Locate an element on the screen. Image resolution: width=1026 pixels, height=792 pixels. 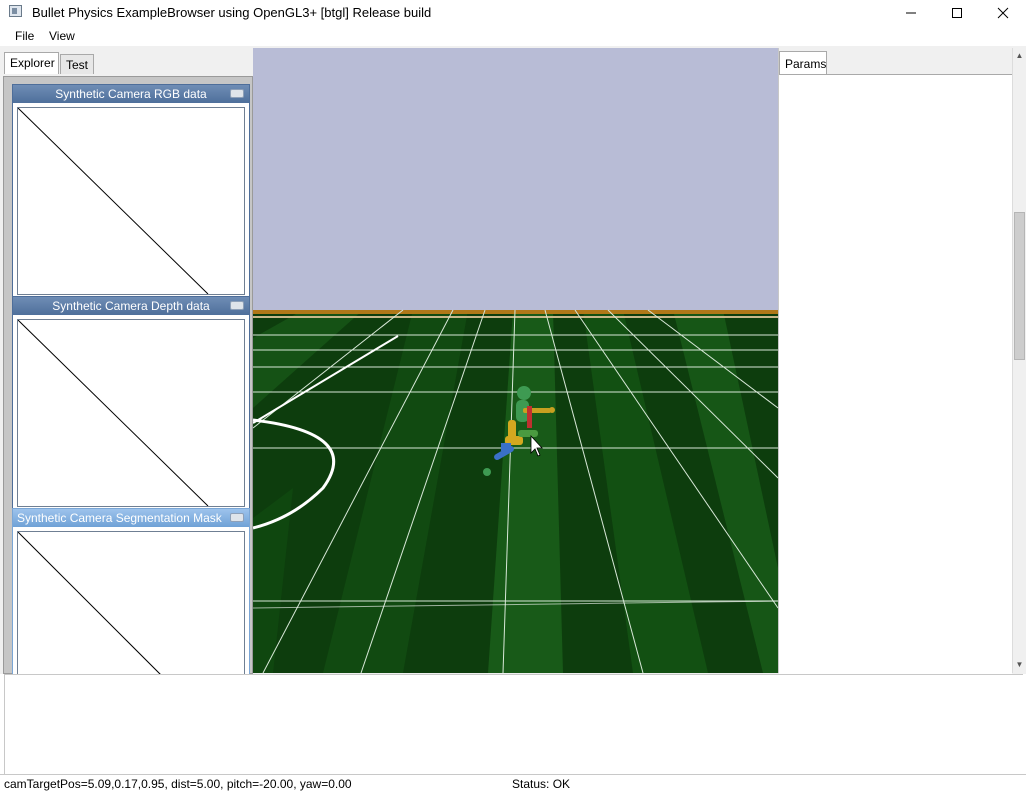
rgb-camera-image is located at coordinates (131, 201).